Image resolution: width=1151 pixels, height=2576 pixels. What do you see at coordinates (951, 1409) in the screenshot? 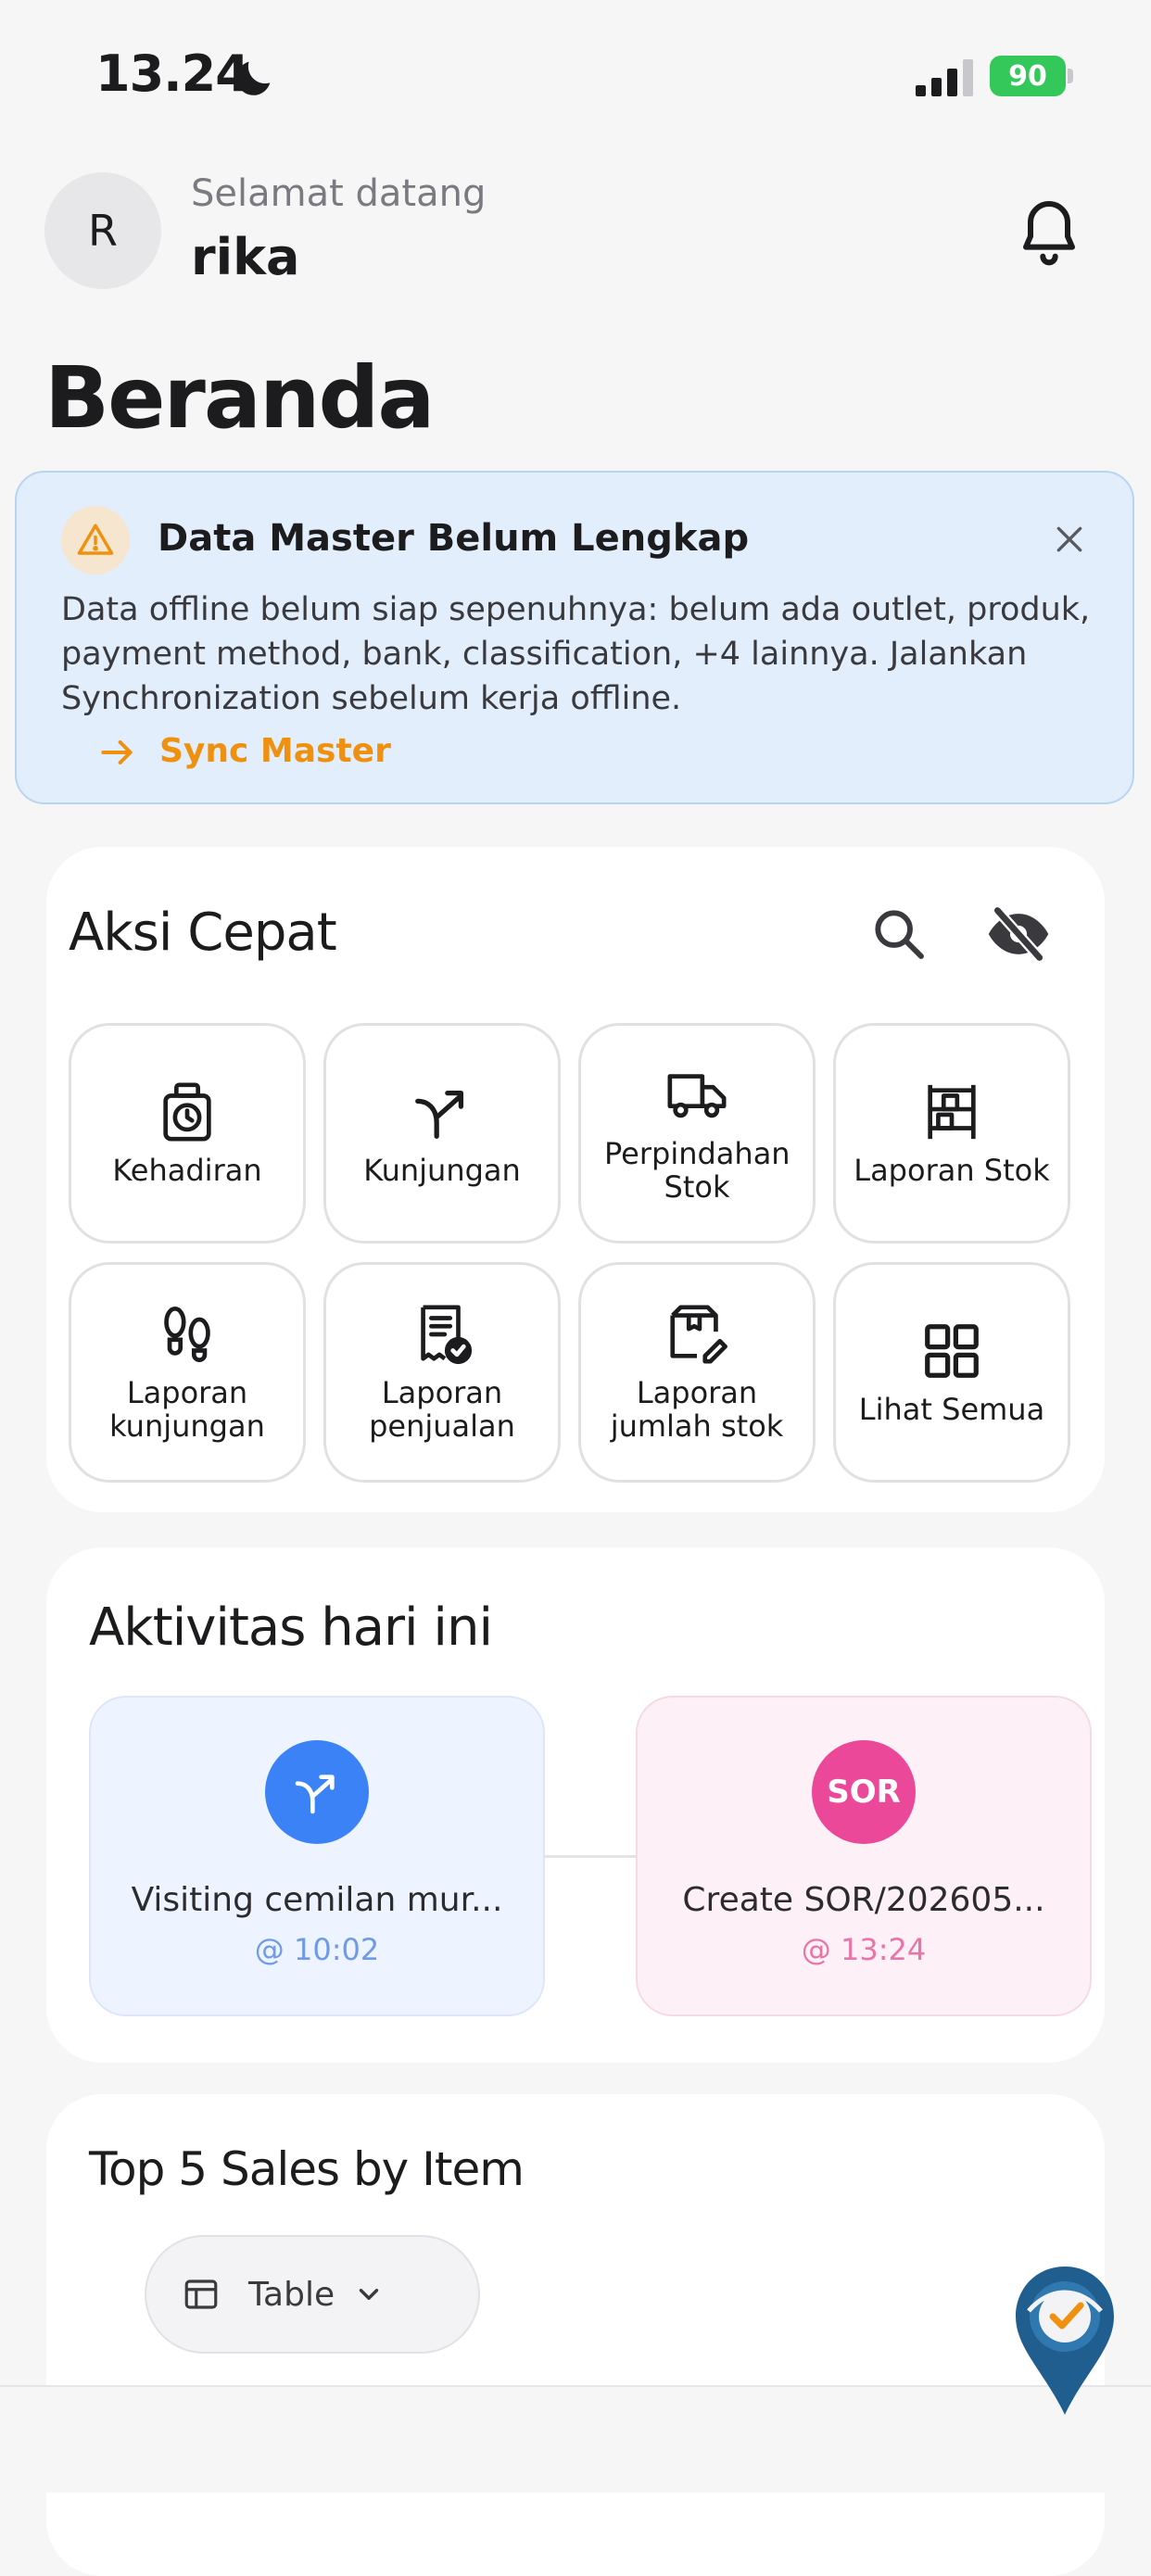
I see `quick-action-label: Lihat Semua` at bounding box center [951, 1409].